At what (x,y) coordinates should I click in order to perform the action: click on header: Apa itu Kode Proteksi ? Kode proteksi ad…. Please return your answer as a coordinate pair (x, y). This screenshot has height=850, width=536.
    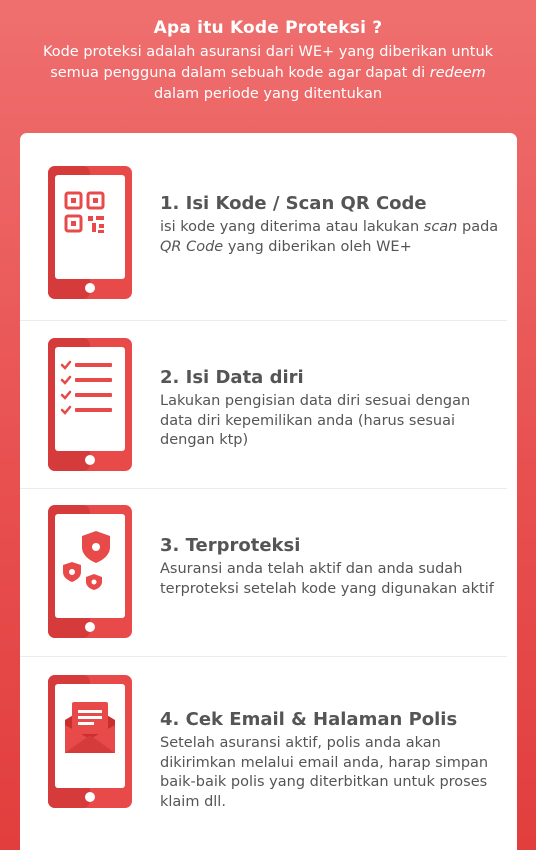
    Looking at the image, I should click on (268, 61).